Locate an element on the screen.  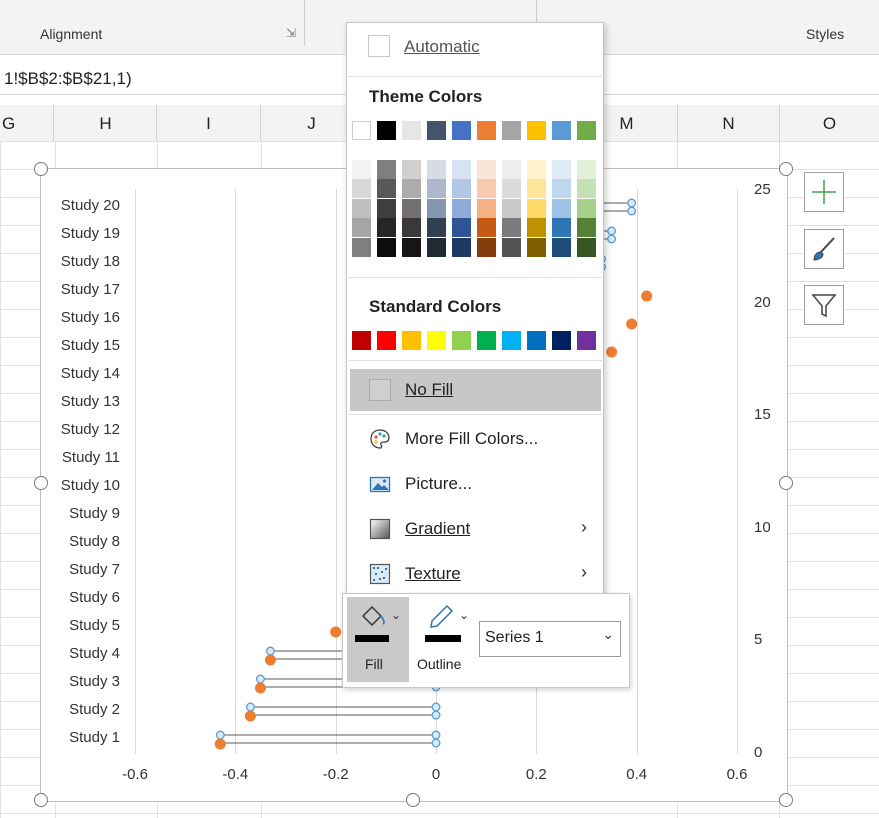
dialog-launcher-icon: ⇲ is located at coordinates (291, 33).